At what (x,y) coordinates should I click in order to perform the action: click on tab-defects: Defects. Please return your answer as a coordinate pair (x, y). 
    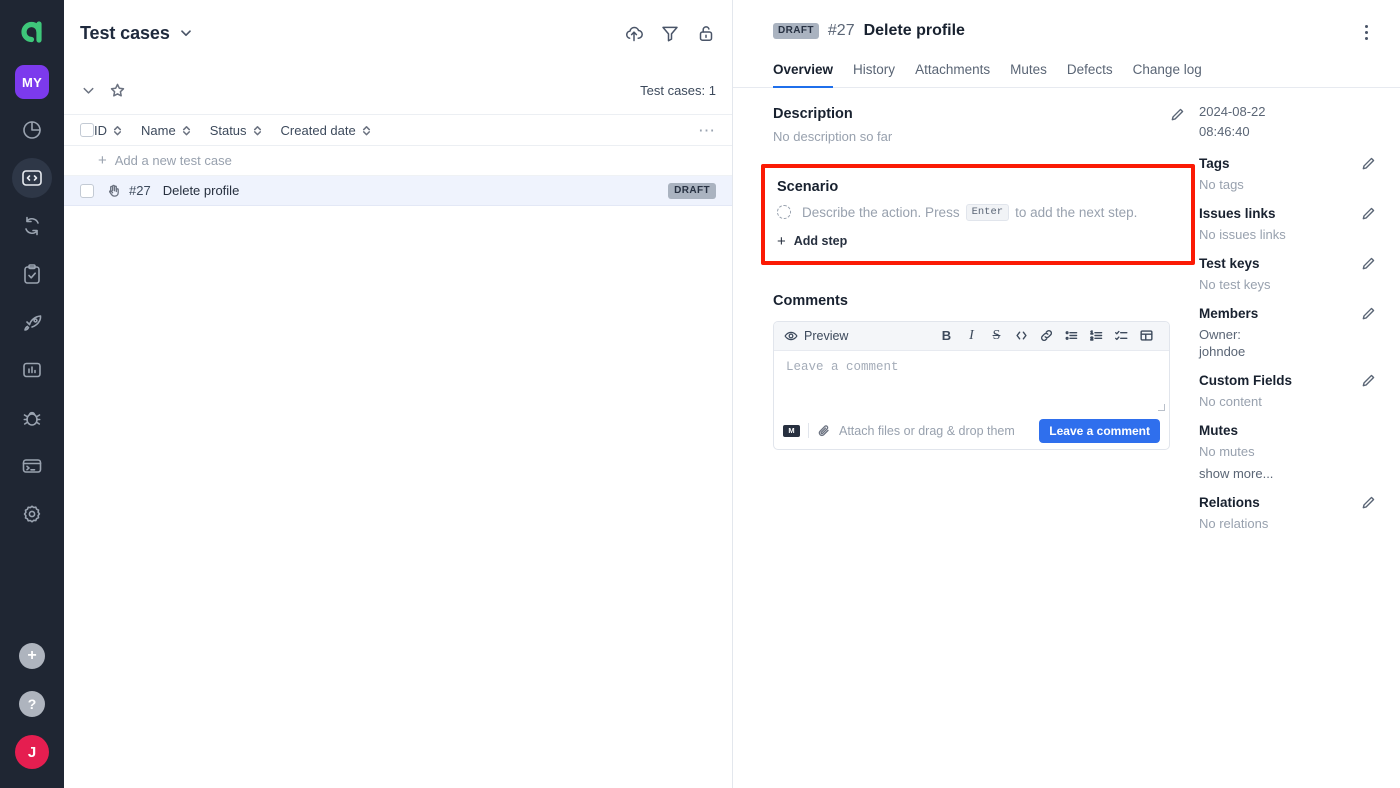
    Looking at the image, I should click on (1090, 75).